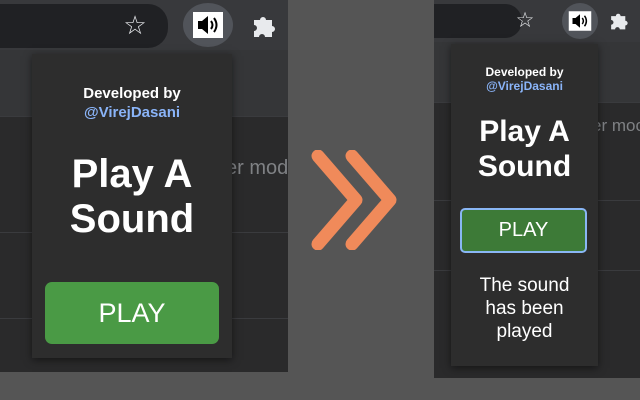 The height and width of the screenshot is (400, 640). Describe the element at coordinates (257, 168) in the screenshot. I see `background-page-text: er mod` at that location.